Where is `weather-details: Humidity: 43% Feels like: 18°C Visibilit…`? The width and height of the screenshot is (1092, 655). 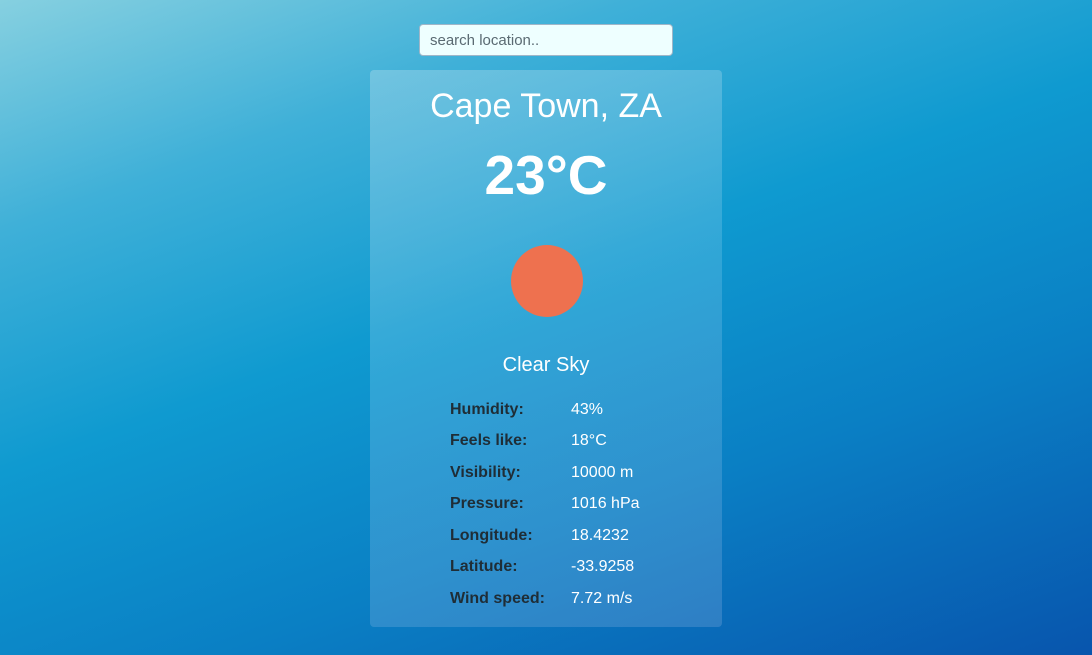
weather-details: Humidity: 43% Feels like: 18°C Visibilit… is located at coordinates (575, 504).